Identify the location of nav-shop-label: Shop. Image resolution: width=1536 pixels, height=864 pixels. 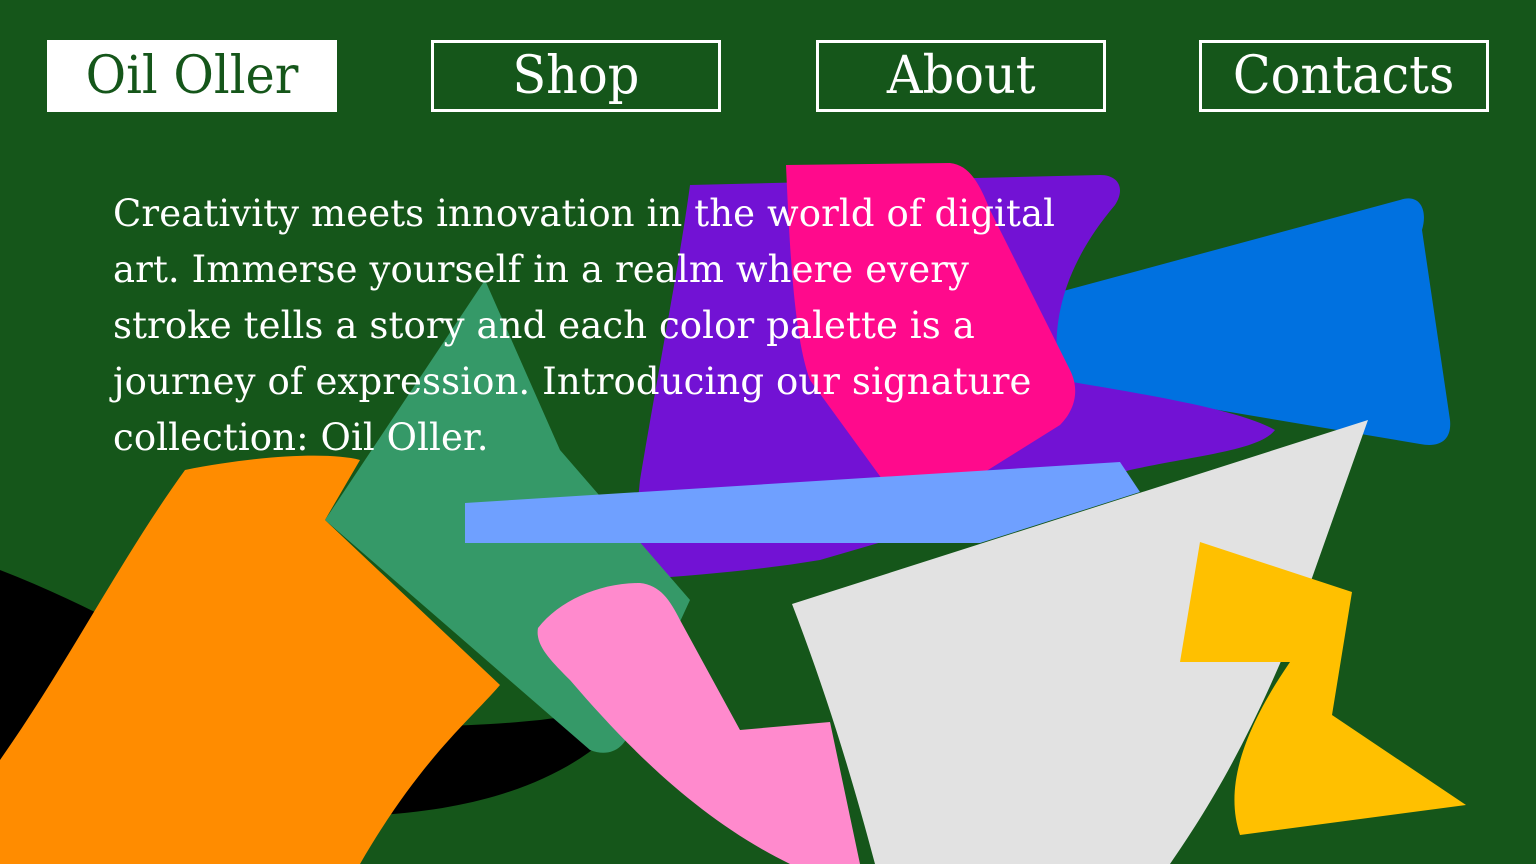
(576, 76).